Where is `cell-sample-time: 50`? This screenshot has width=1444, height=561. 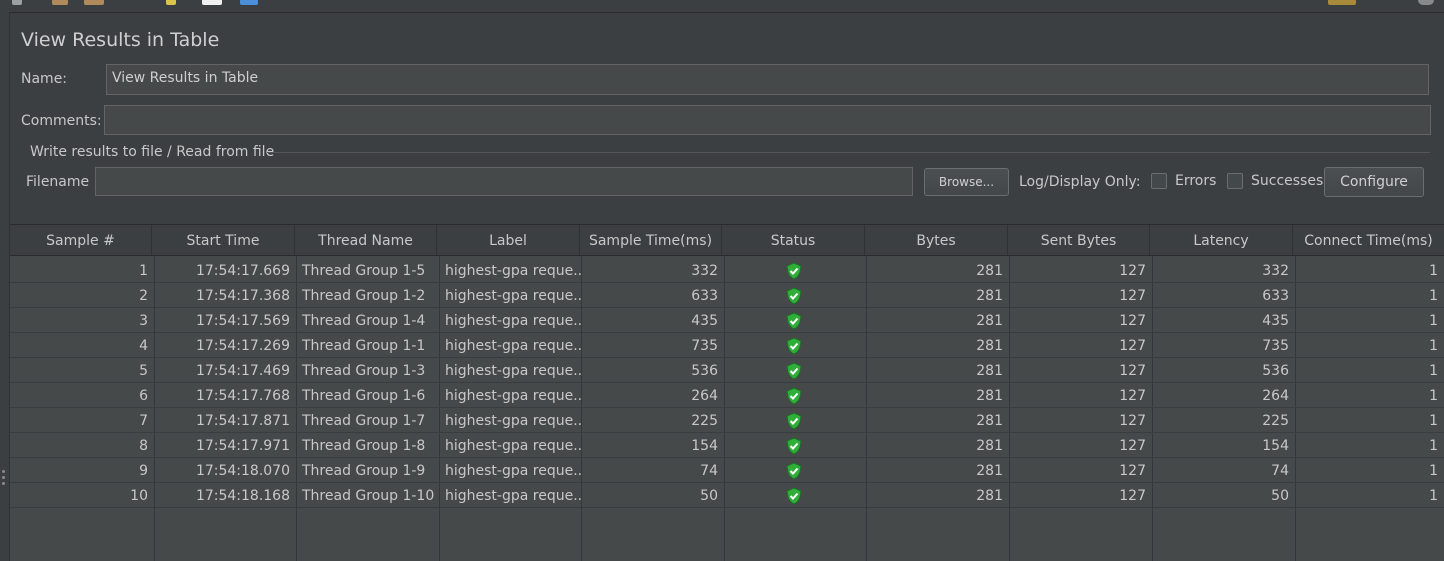
cell-sample-time: 50 is located at coordinates (709, 496).